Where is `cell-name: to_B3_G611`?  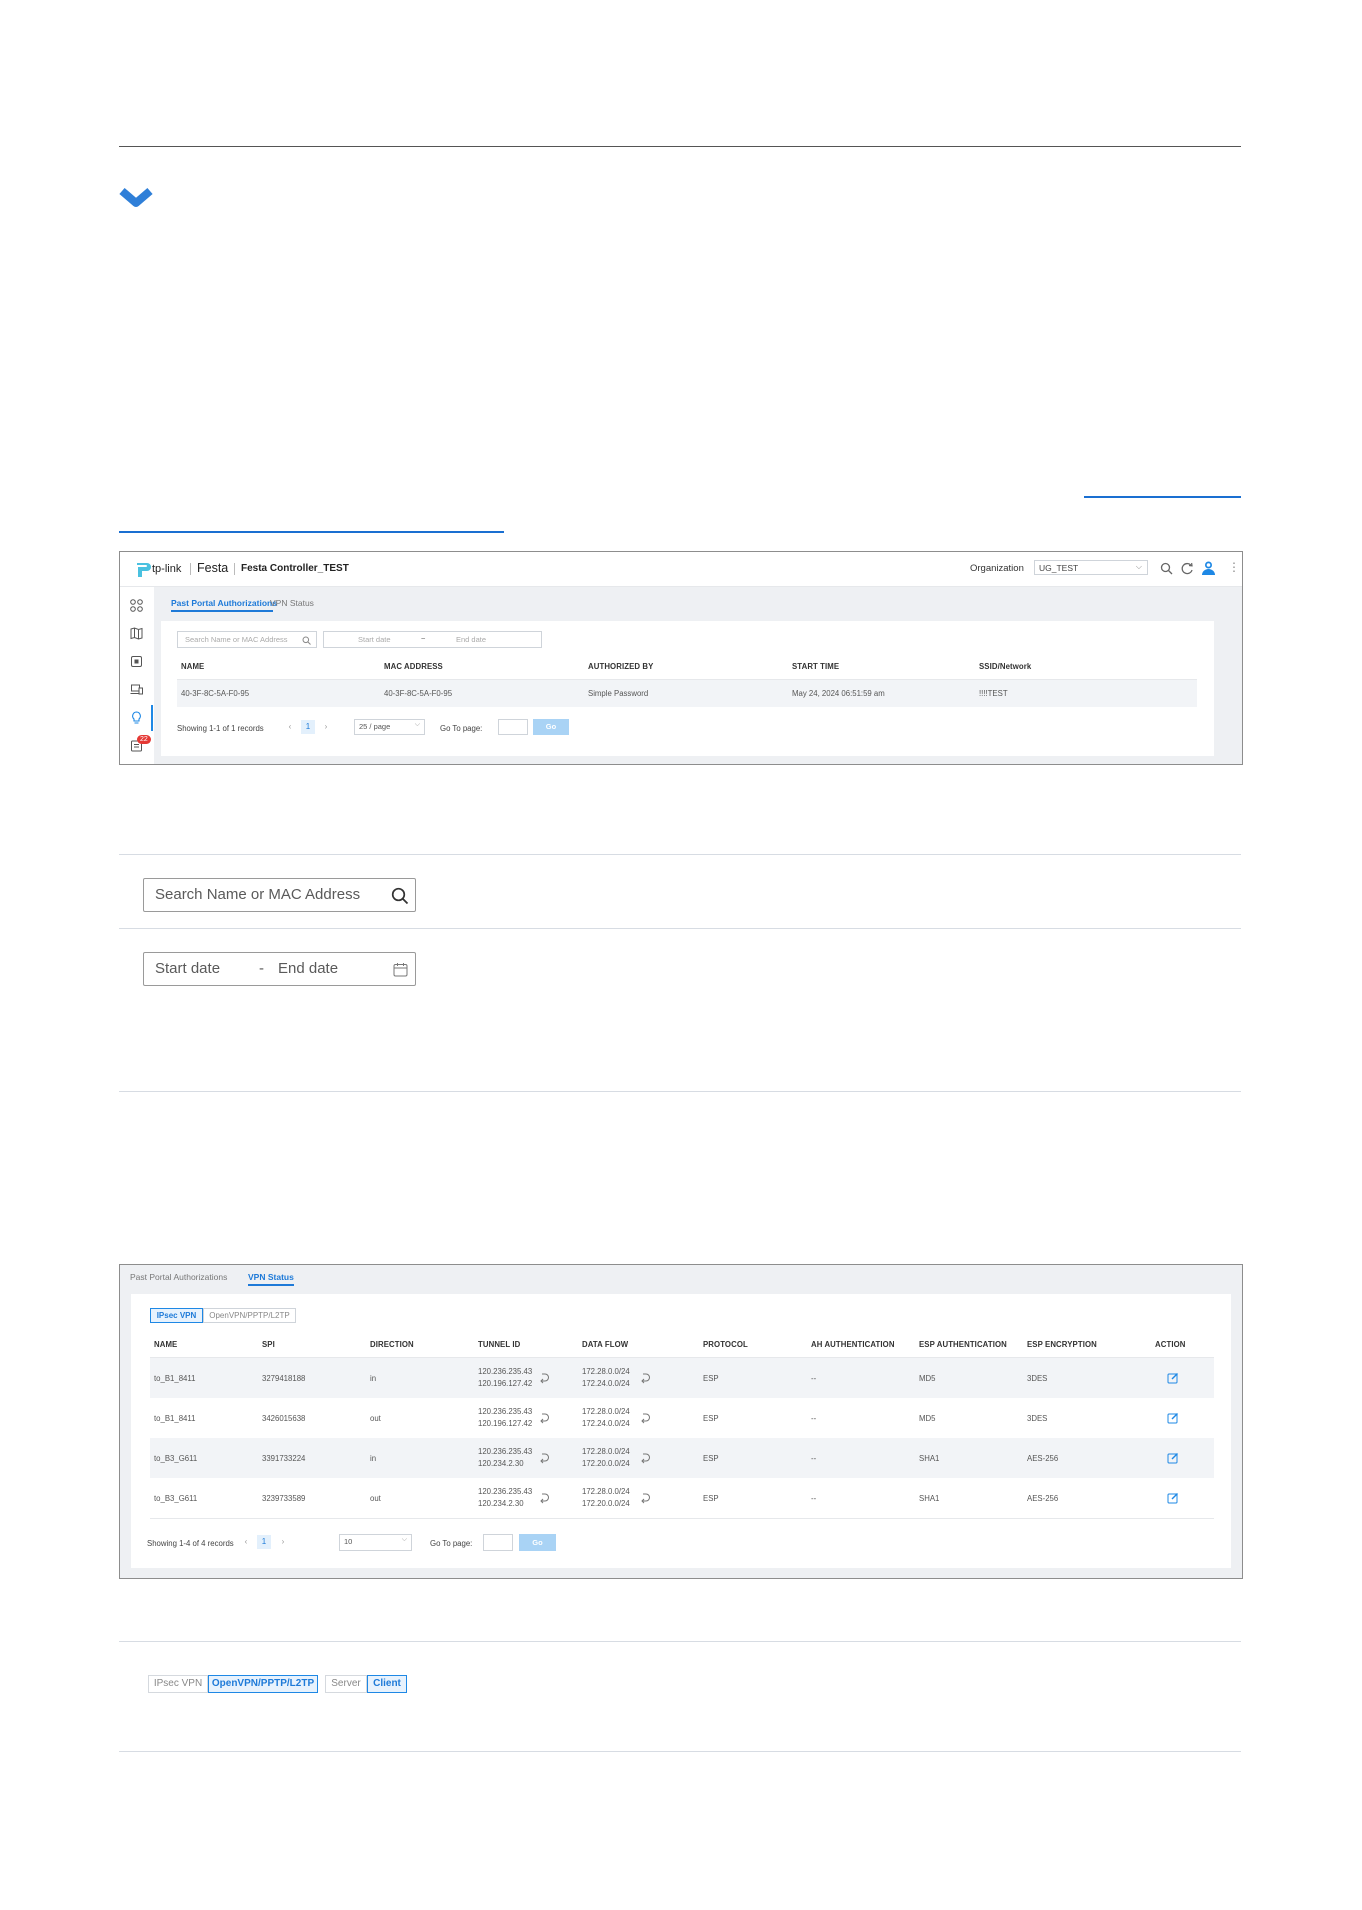
cell-name: to_B3_G611 is located at coordinates (176, 1498).